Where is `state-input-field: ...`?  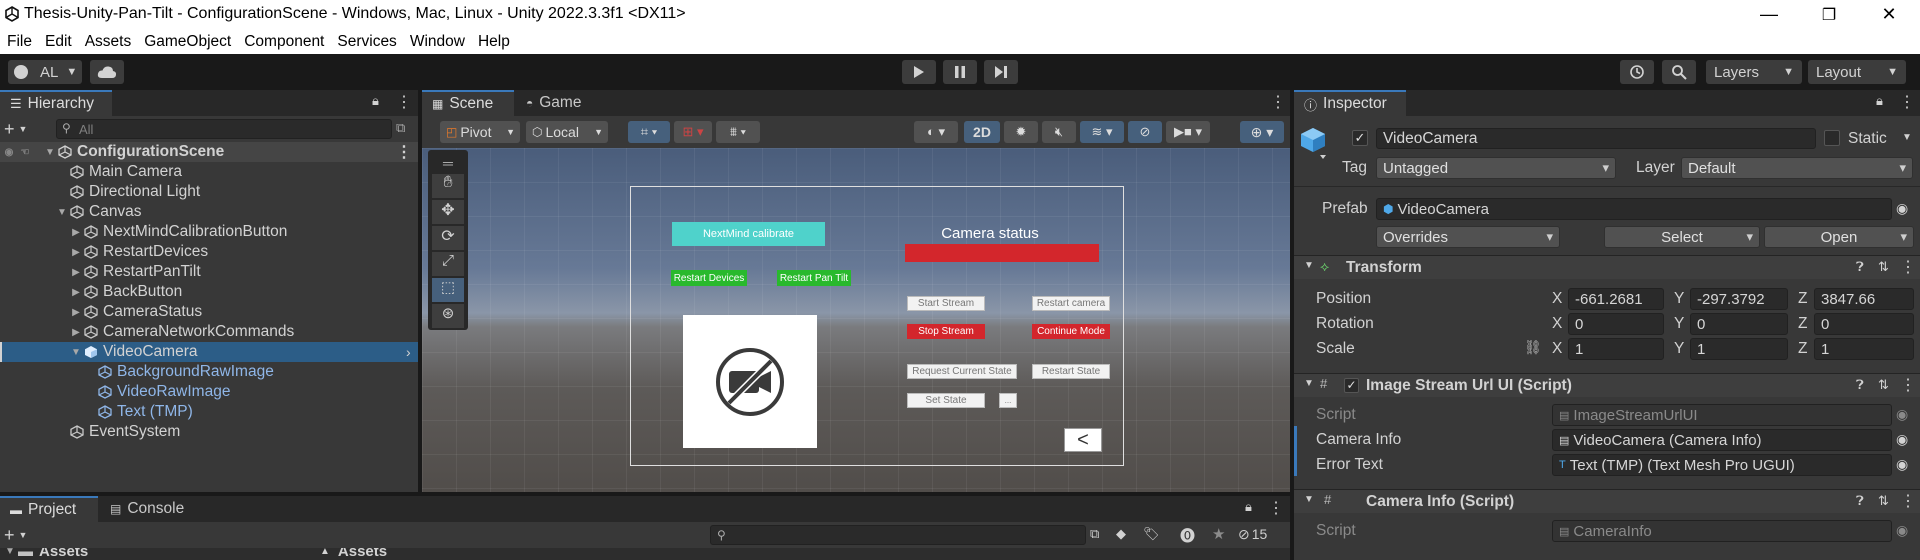
state-input-field: ... is located at coordinates (1008, 400).